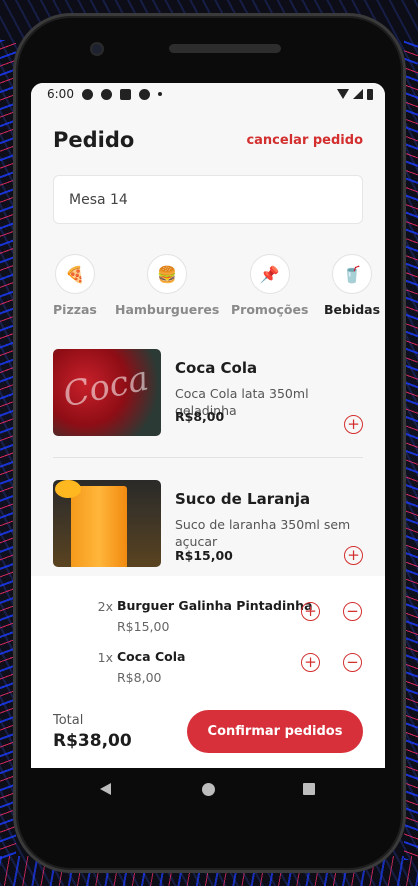 This screenshot has height=886, width=418. I want to click on tab-pizzas: 🍕 Pizzas, so click(75, 285).